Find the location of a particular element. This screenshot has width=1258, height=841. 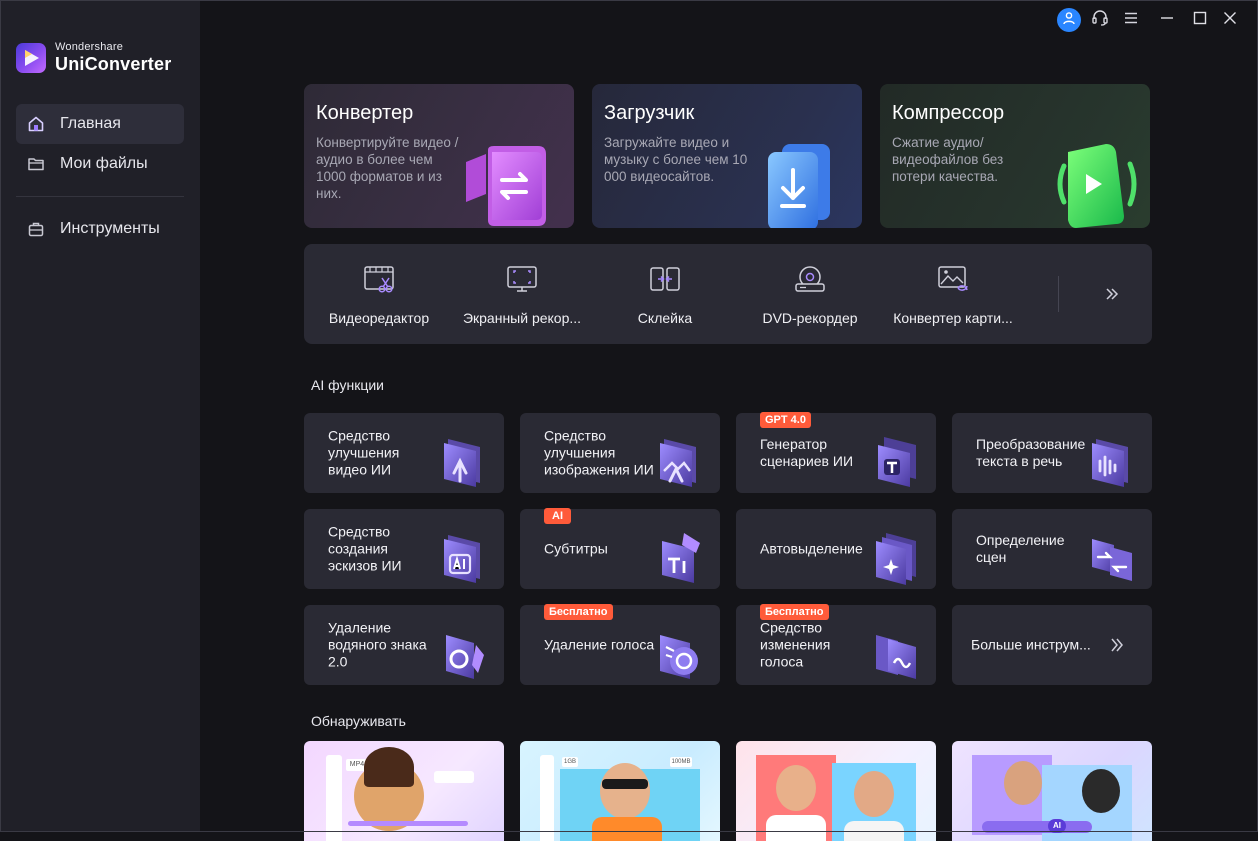

ai-card-scene-detection: Определение сцен is located at coordinates (1052, 549).